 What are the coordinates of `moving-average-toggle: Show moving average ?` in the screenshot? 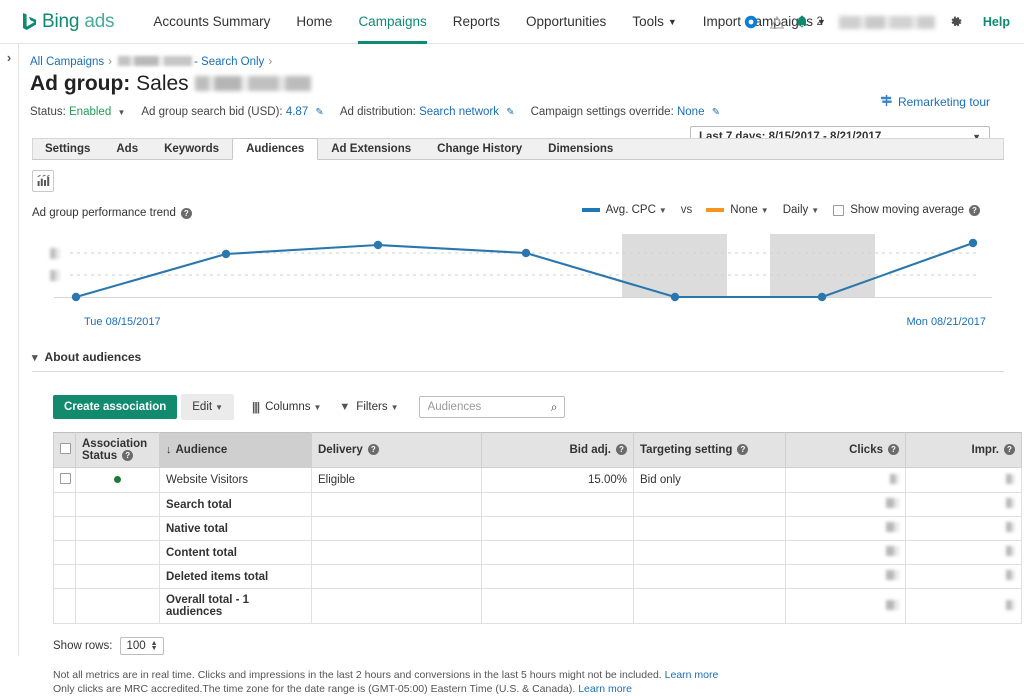 It's located at (906, 210).